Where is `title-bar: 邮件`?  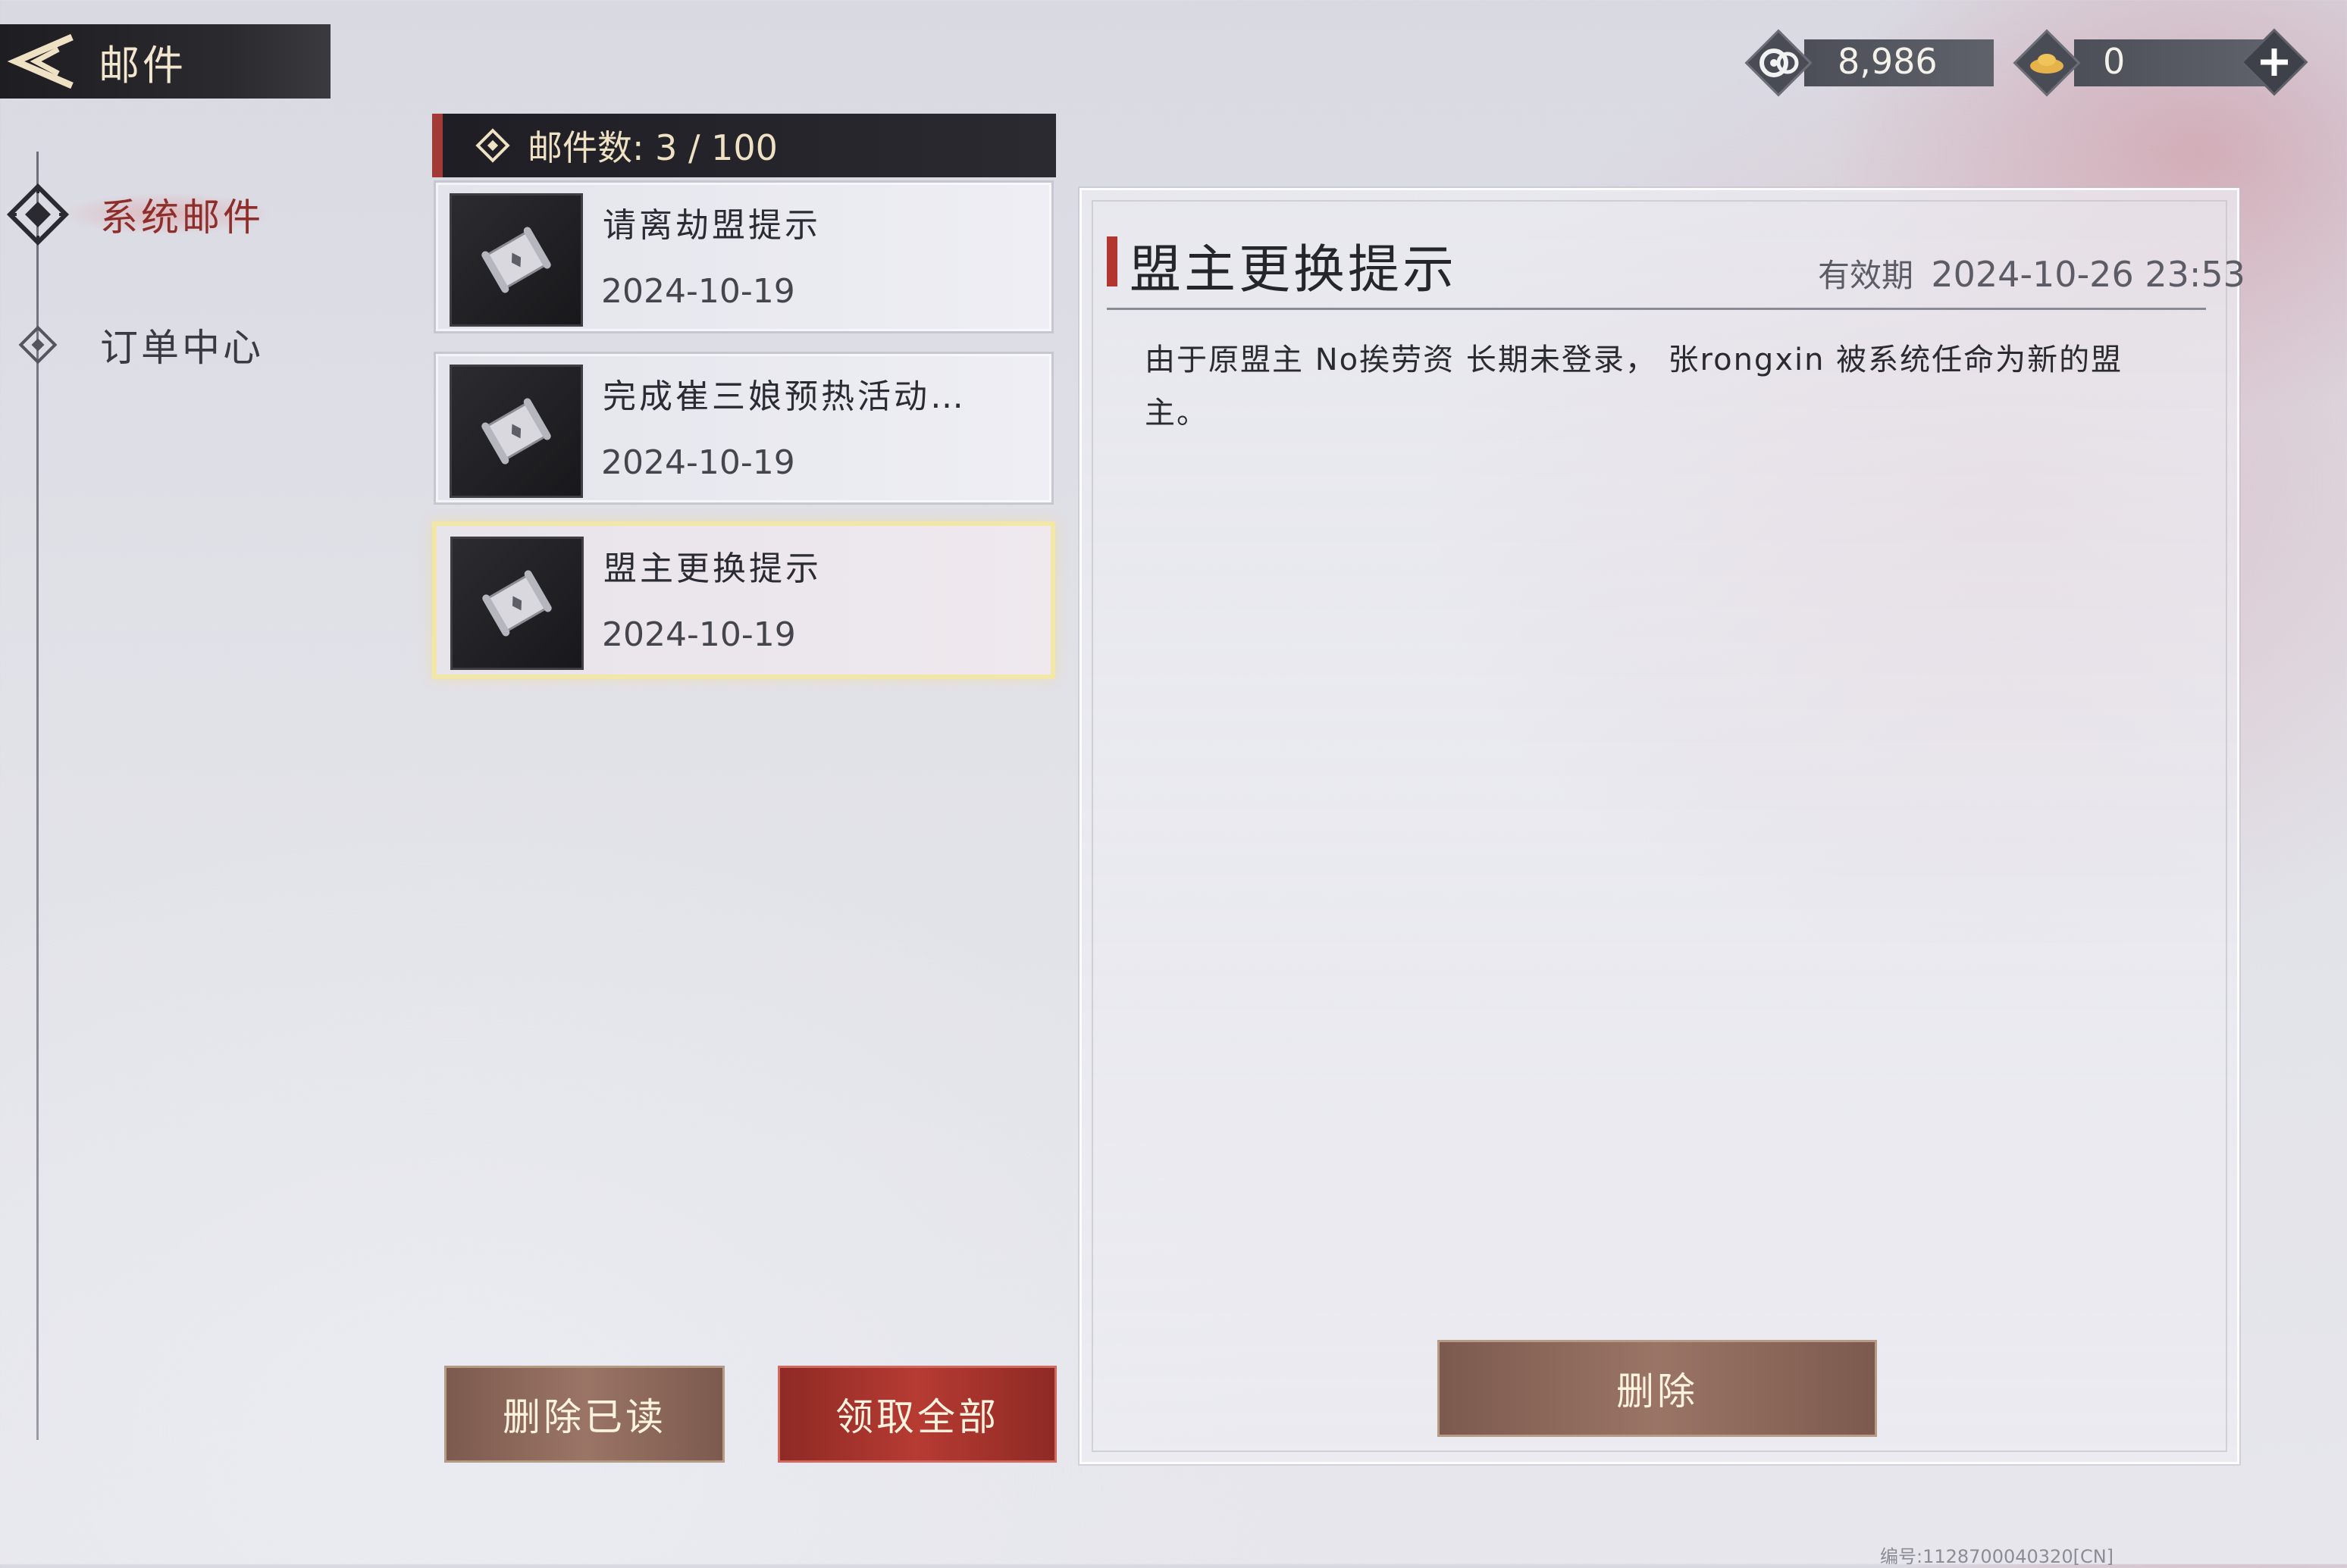 title-bar: 邮件 is located at coordinates (165, 61).